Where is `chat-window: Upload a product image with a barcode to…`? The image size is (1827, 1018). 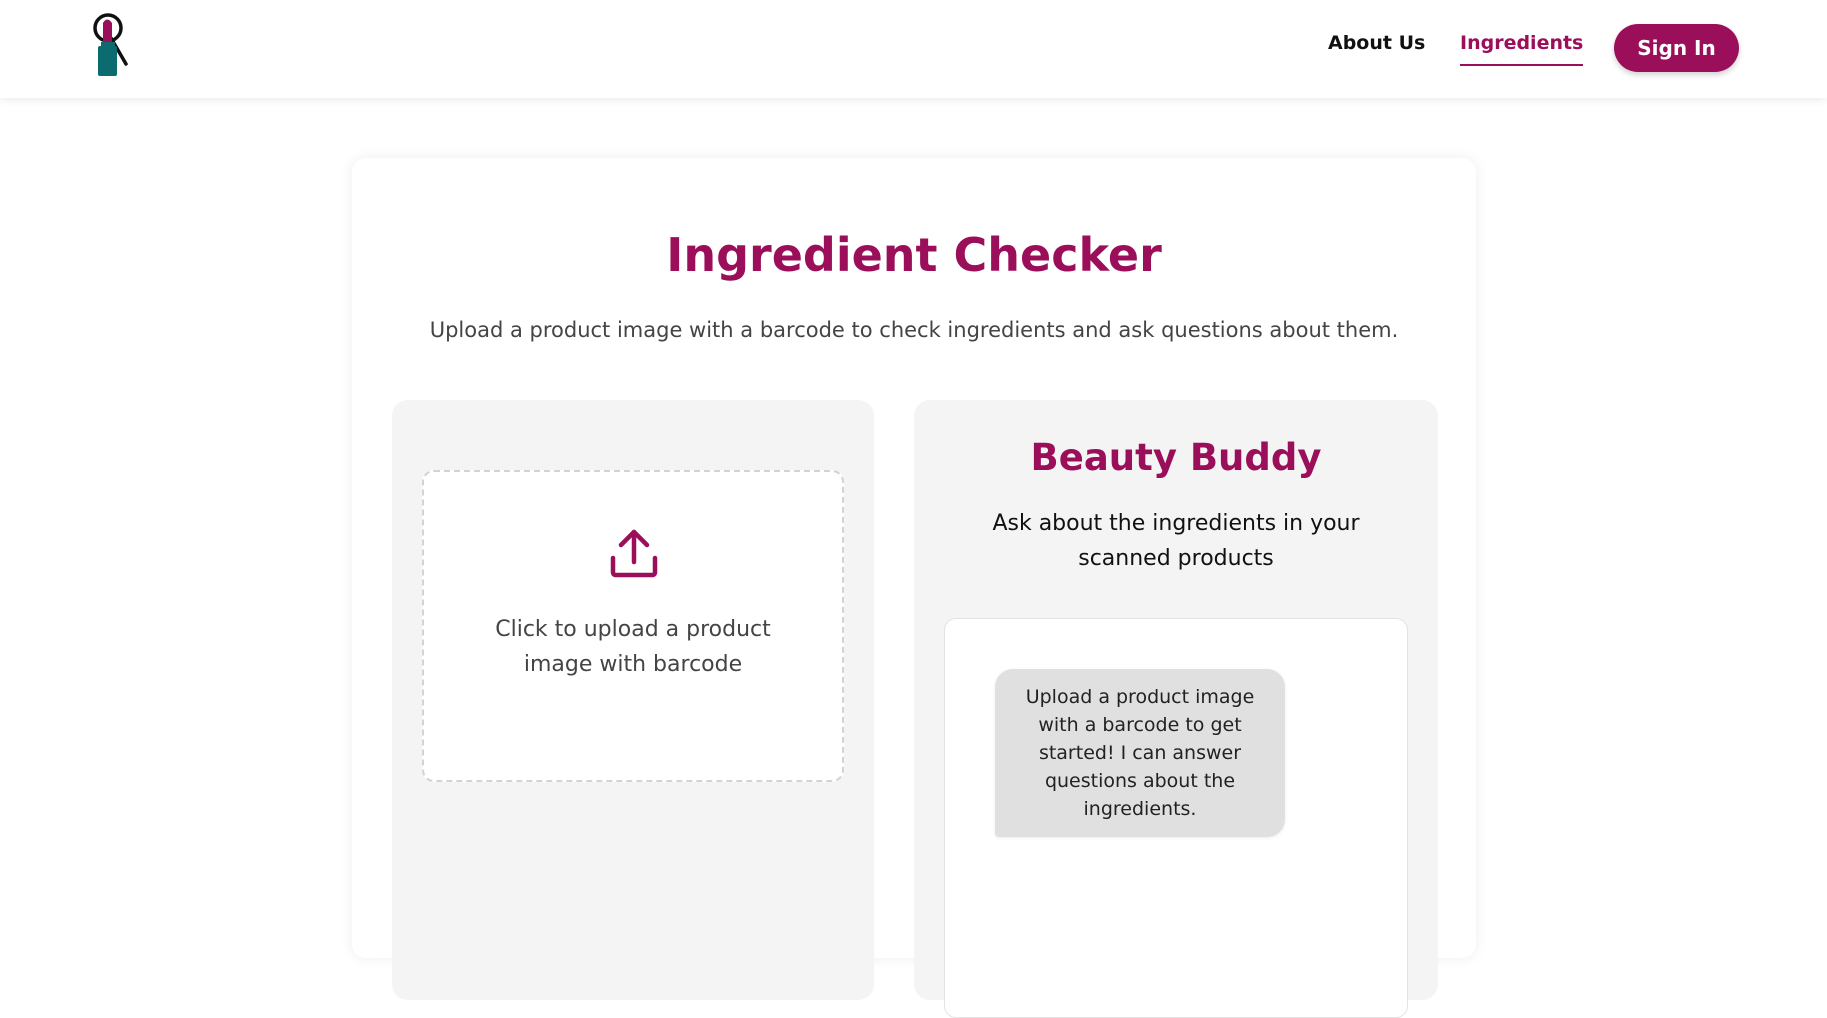
chat-window: Upload a product image with a barcode to… is located at coordinates (1176, 818).